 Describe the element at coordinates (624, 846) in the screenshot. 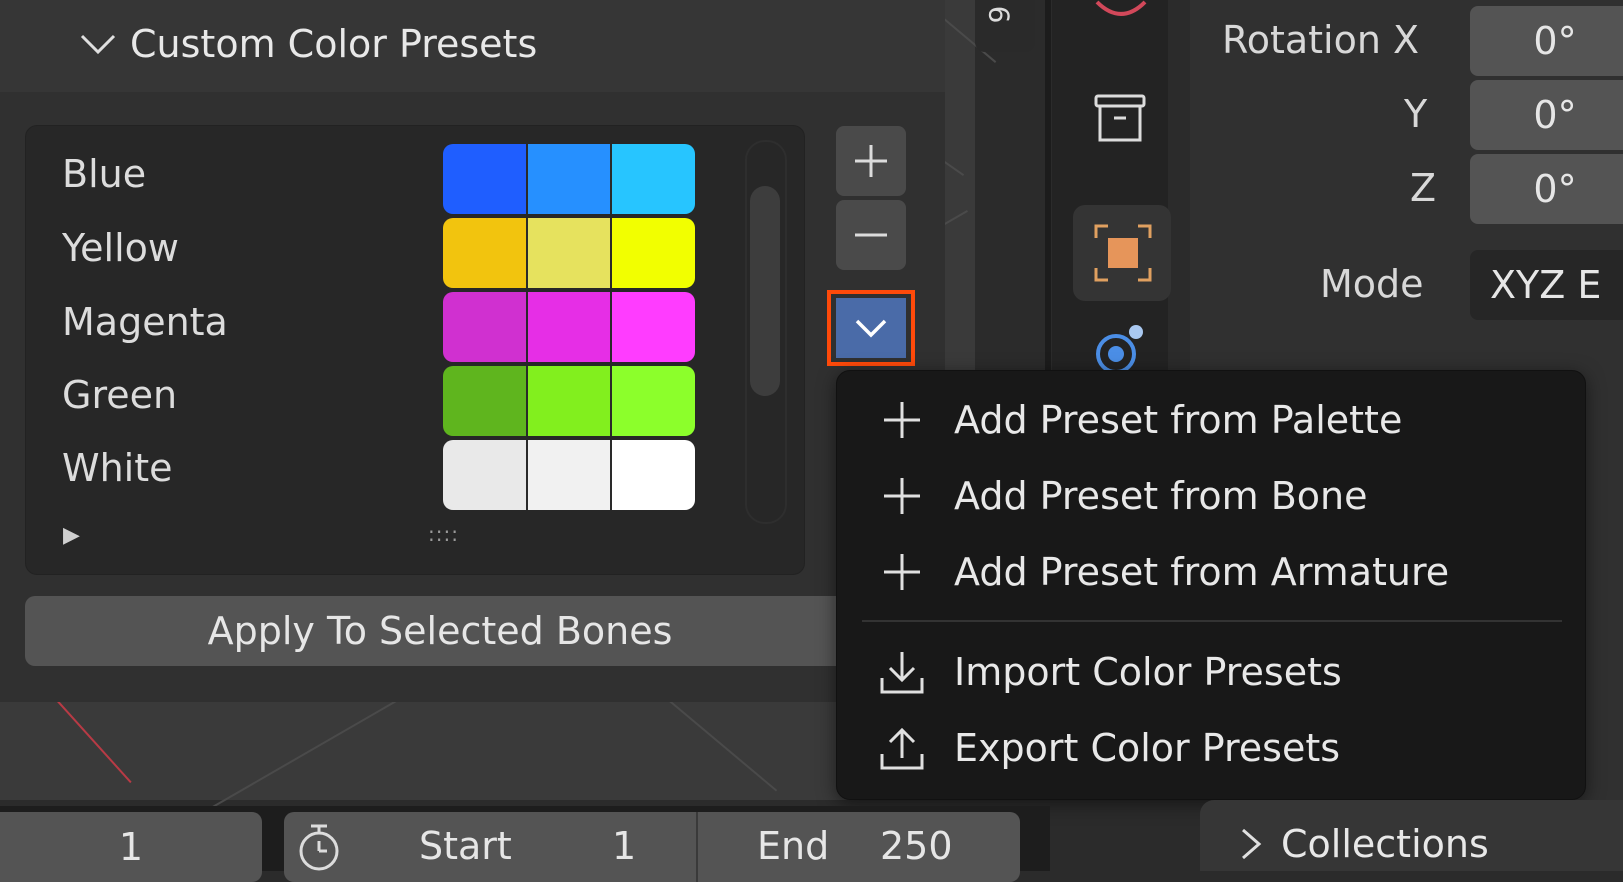

I see `start-frame-value: 1` at that location.